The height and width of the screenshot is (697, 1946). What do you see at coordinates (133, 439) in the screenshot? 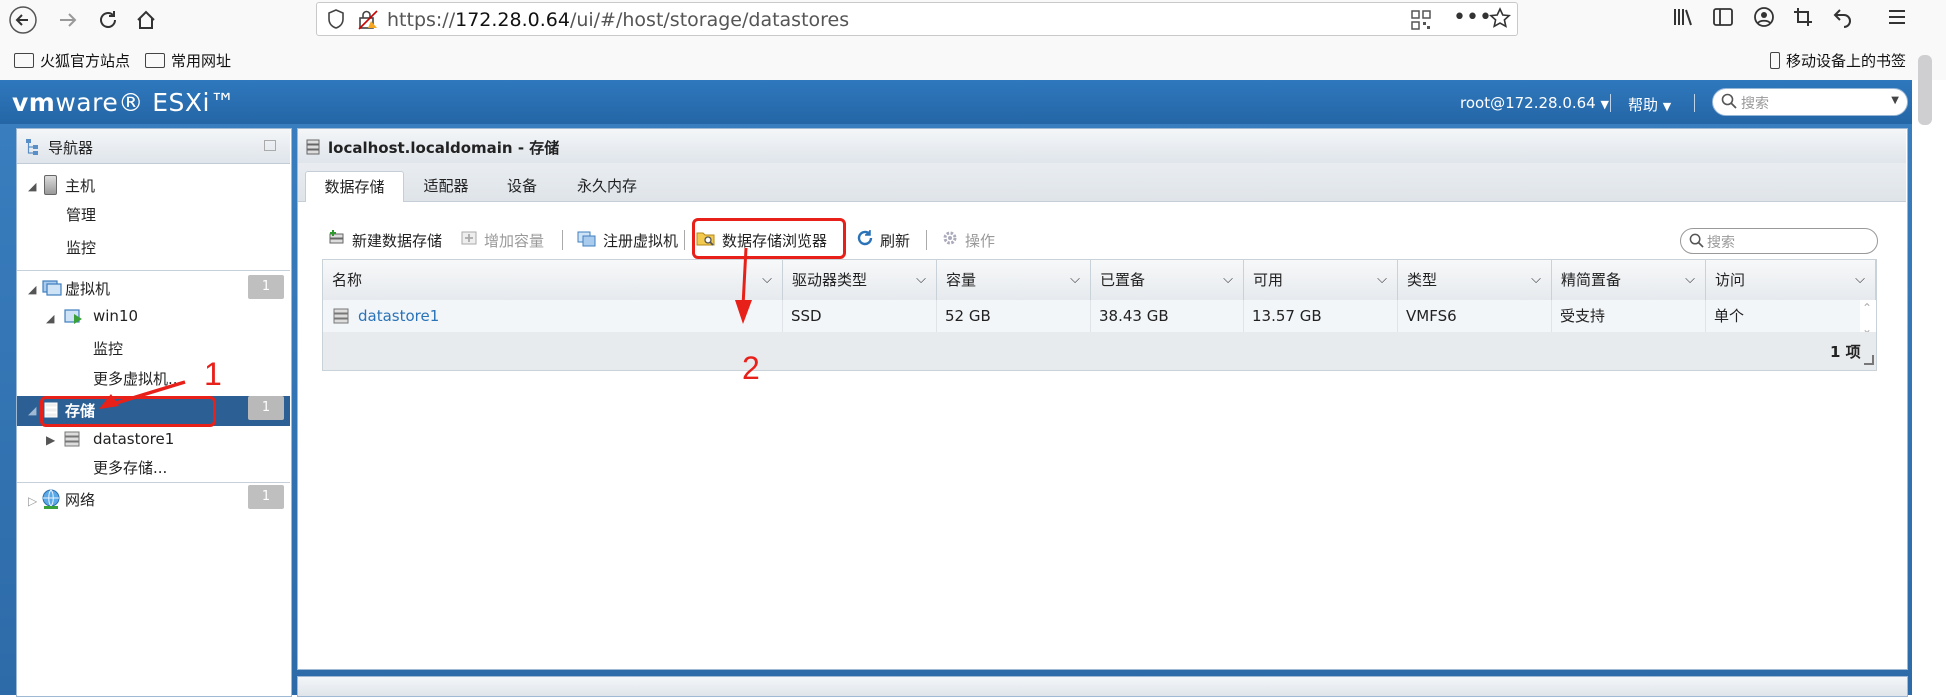
I see `nav-datastore1: datastore1` at bounding box center [133, 439].